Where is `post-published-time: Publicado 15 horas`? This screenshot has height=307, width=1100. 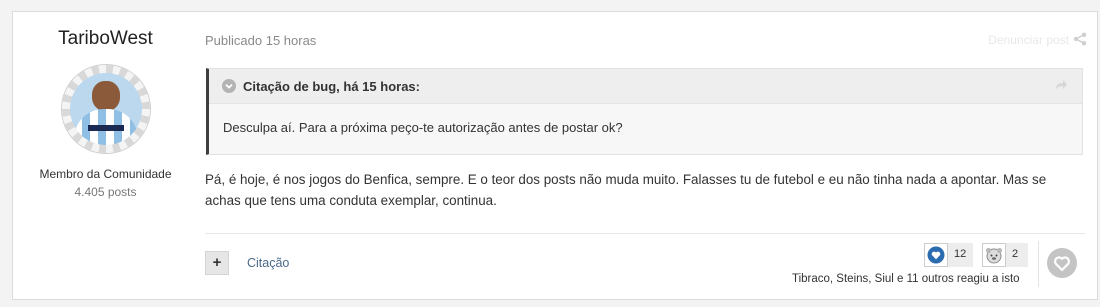 post-published-time: Publicado 15 horas is located at coordinates (261, 40).